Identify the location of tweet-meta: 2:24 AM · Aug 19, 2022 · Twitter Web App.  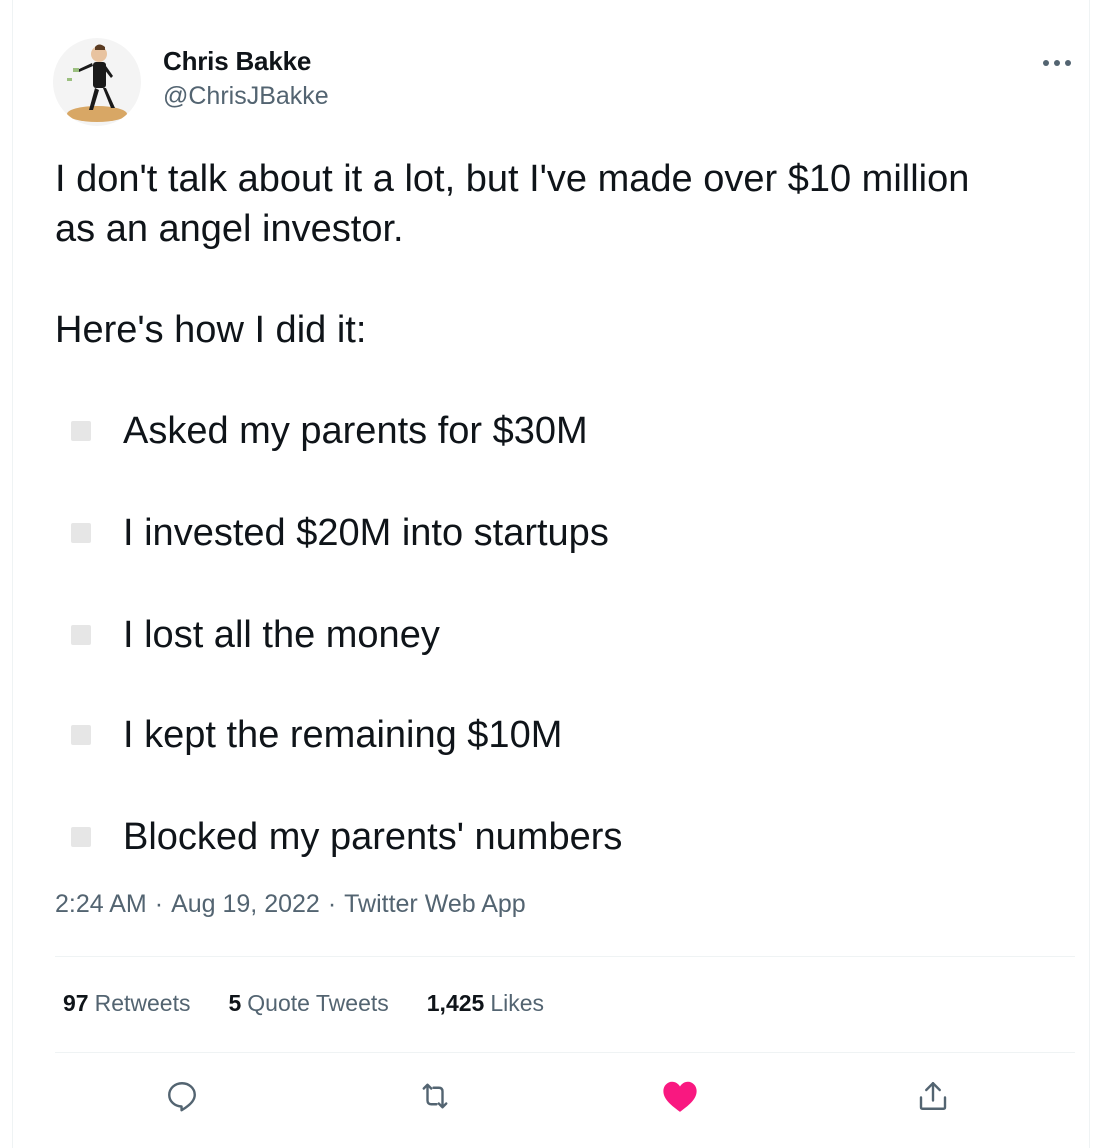
(290, 904).